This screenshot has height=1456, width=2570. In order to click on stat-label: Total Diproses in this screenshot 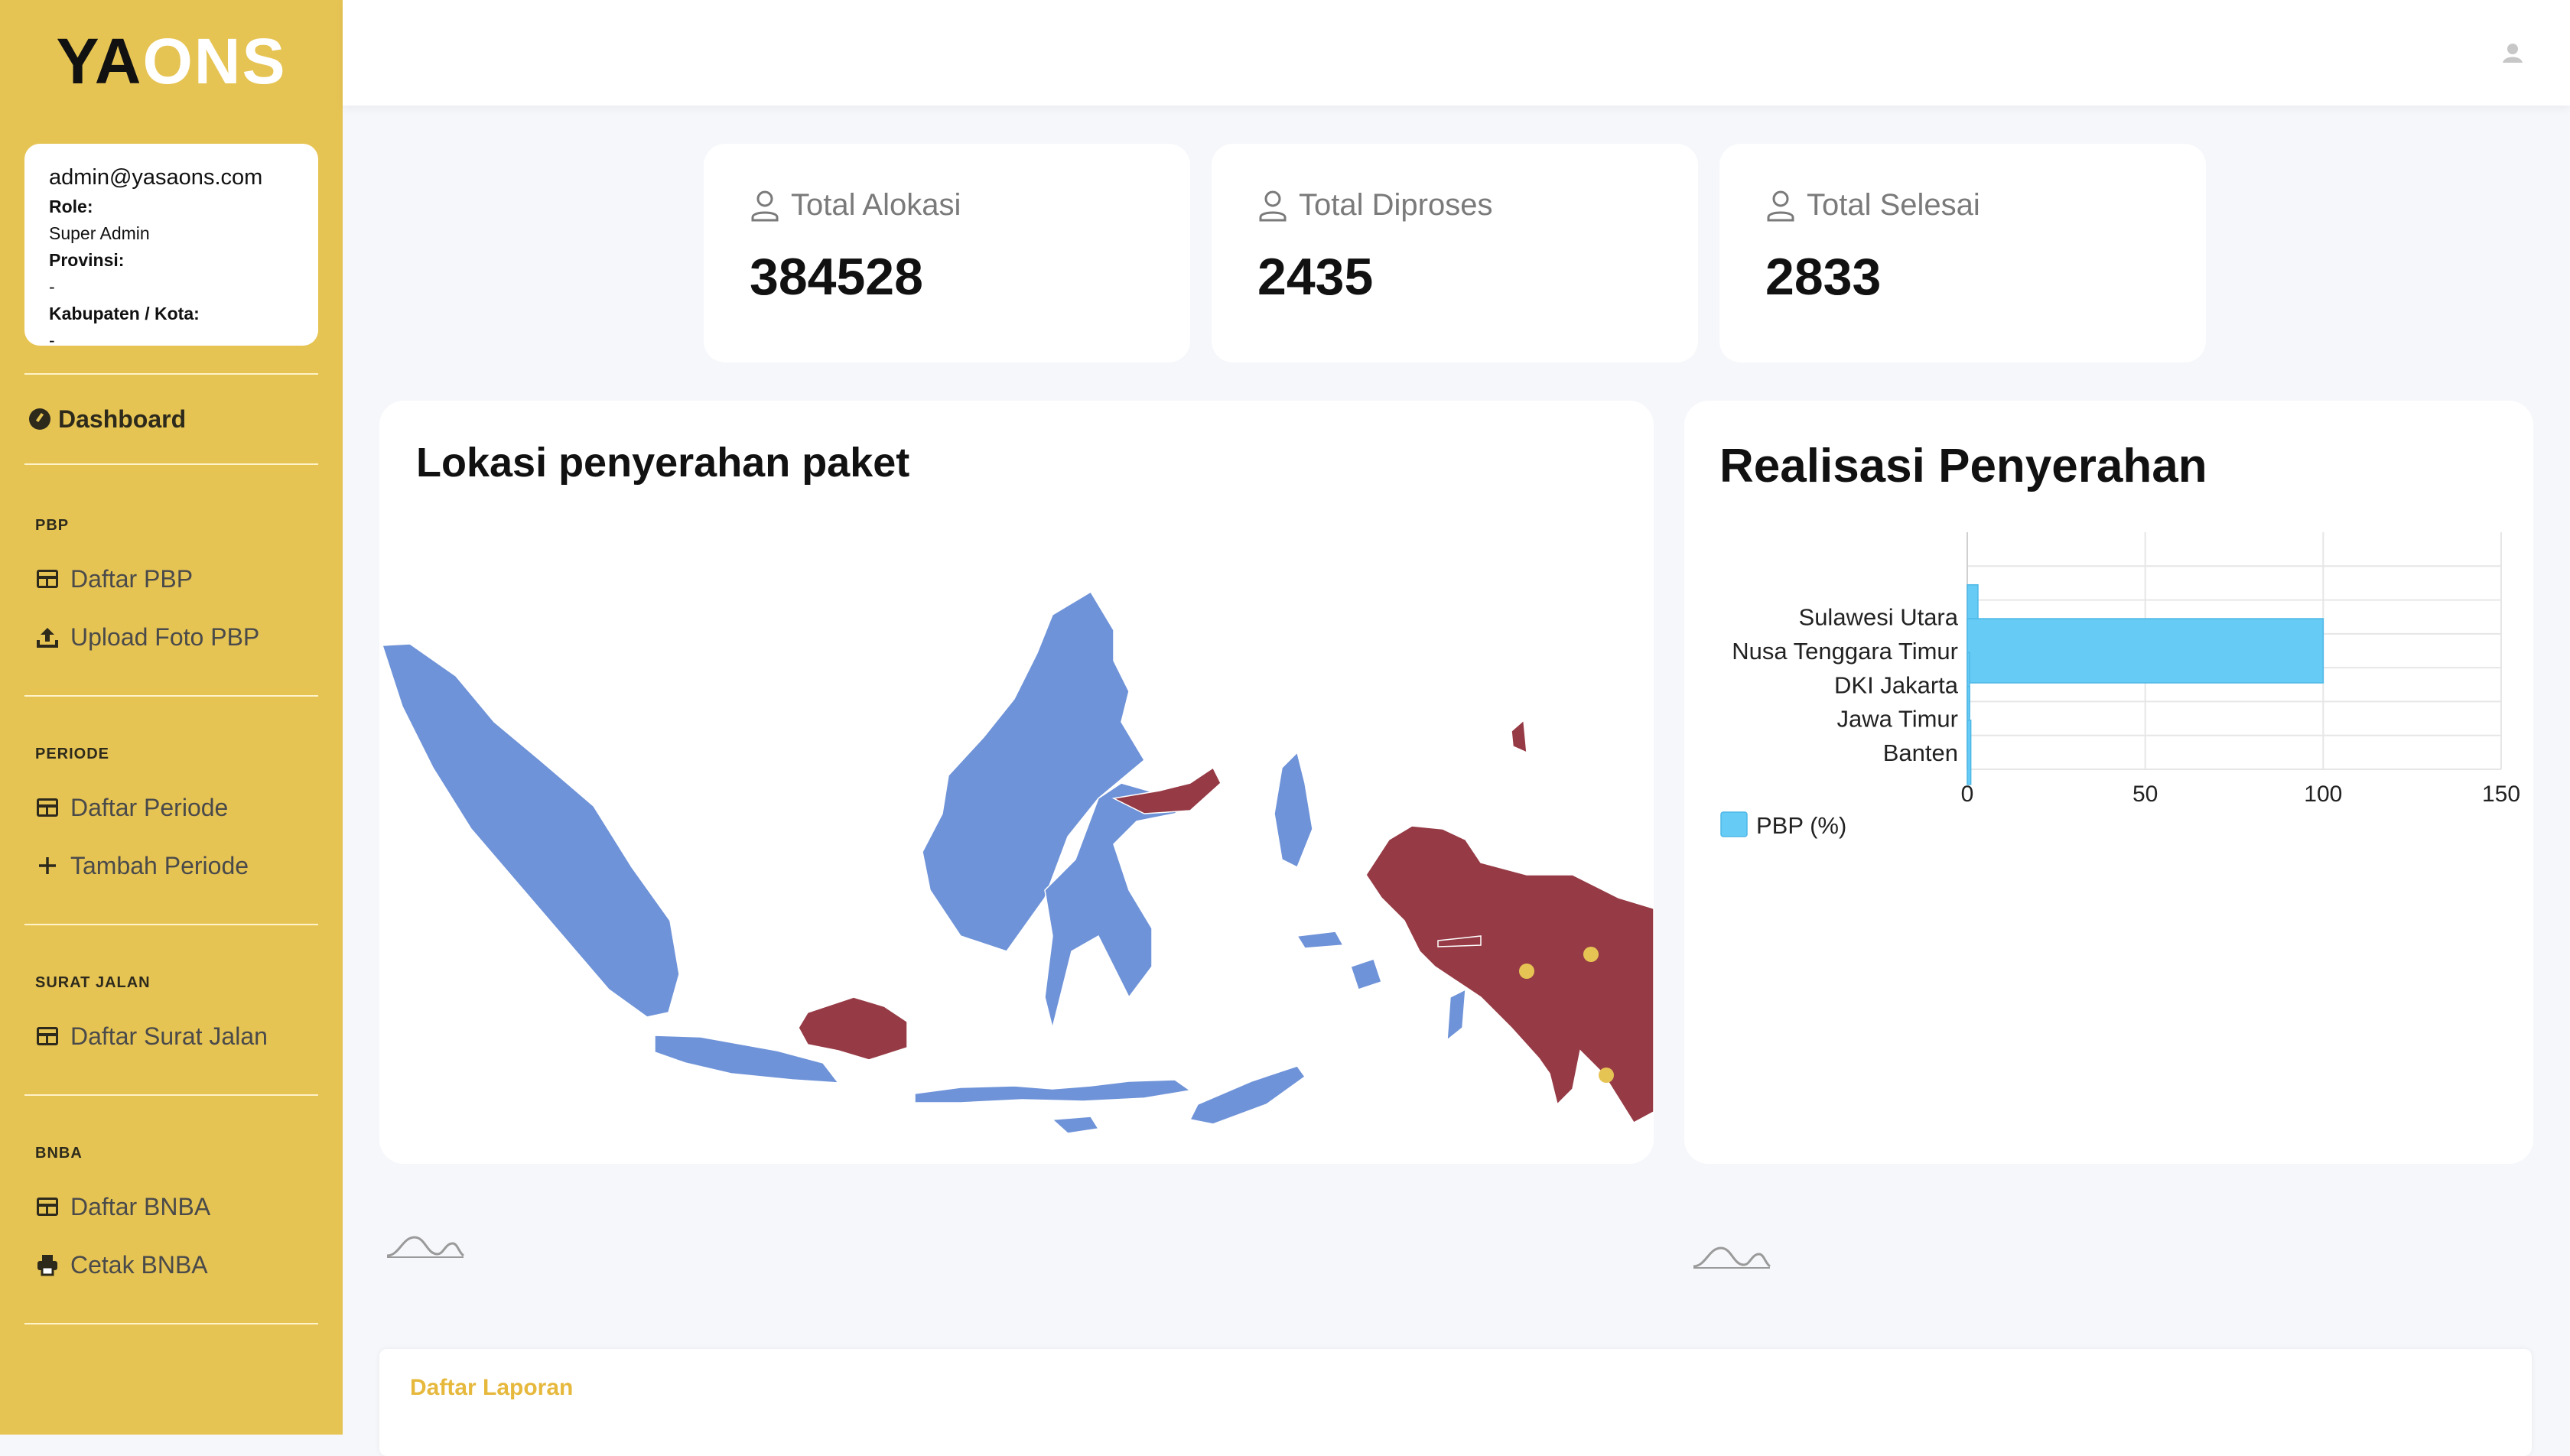, I will do `click(1396, 205)`.